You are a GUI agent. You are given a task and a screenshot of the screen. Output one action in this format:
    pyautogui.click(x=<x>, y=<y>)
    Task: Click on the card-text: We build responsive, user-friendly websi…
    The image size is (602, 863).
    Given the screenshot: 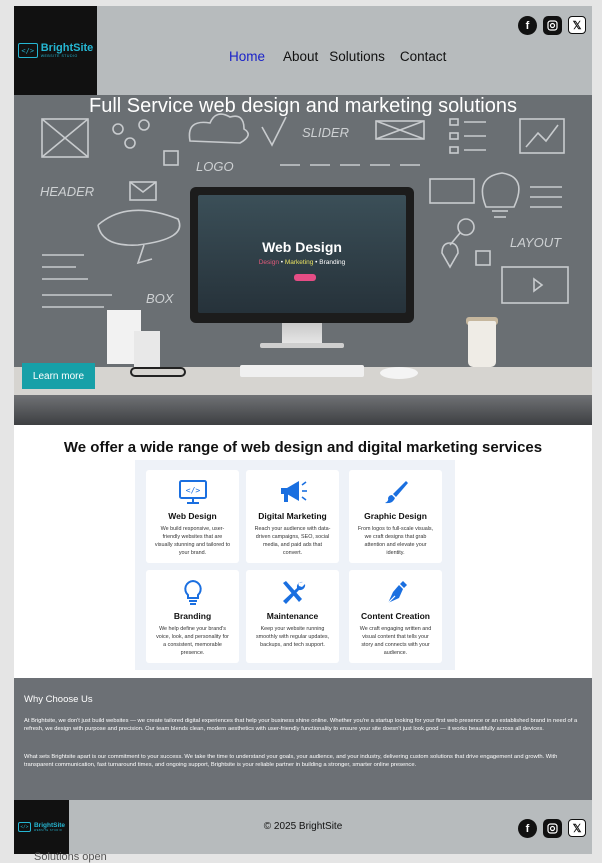 What is the action you would take?
    pyautogui.click(x=192, y=541)
    